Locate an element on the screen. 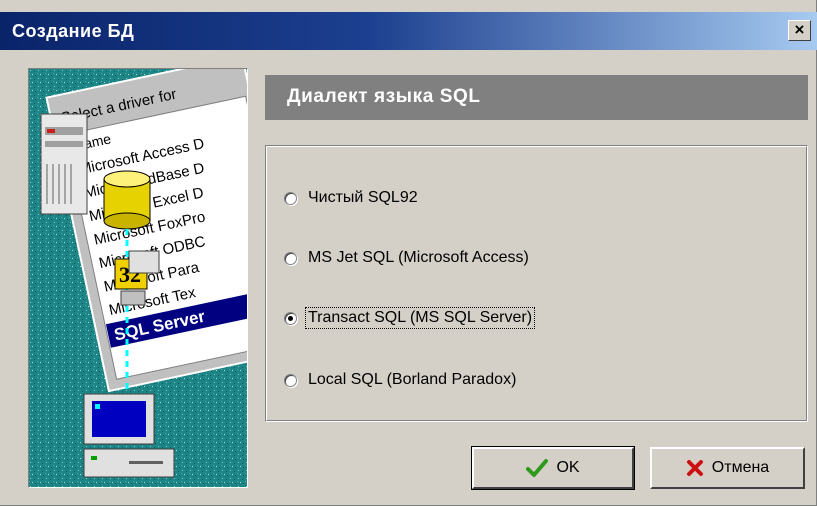  database-icon is located at coordinates (127, 200).